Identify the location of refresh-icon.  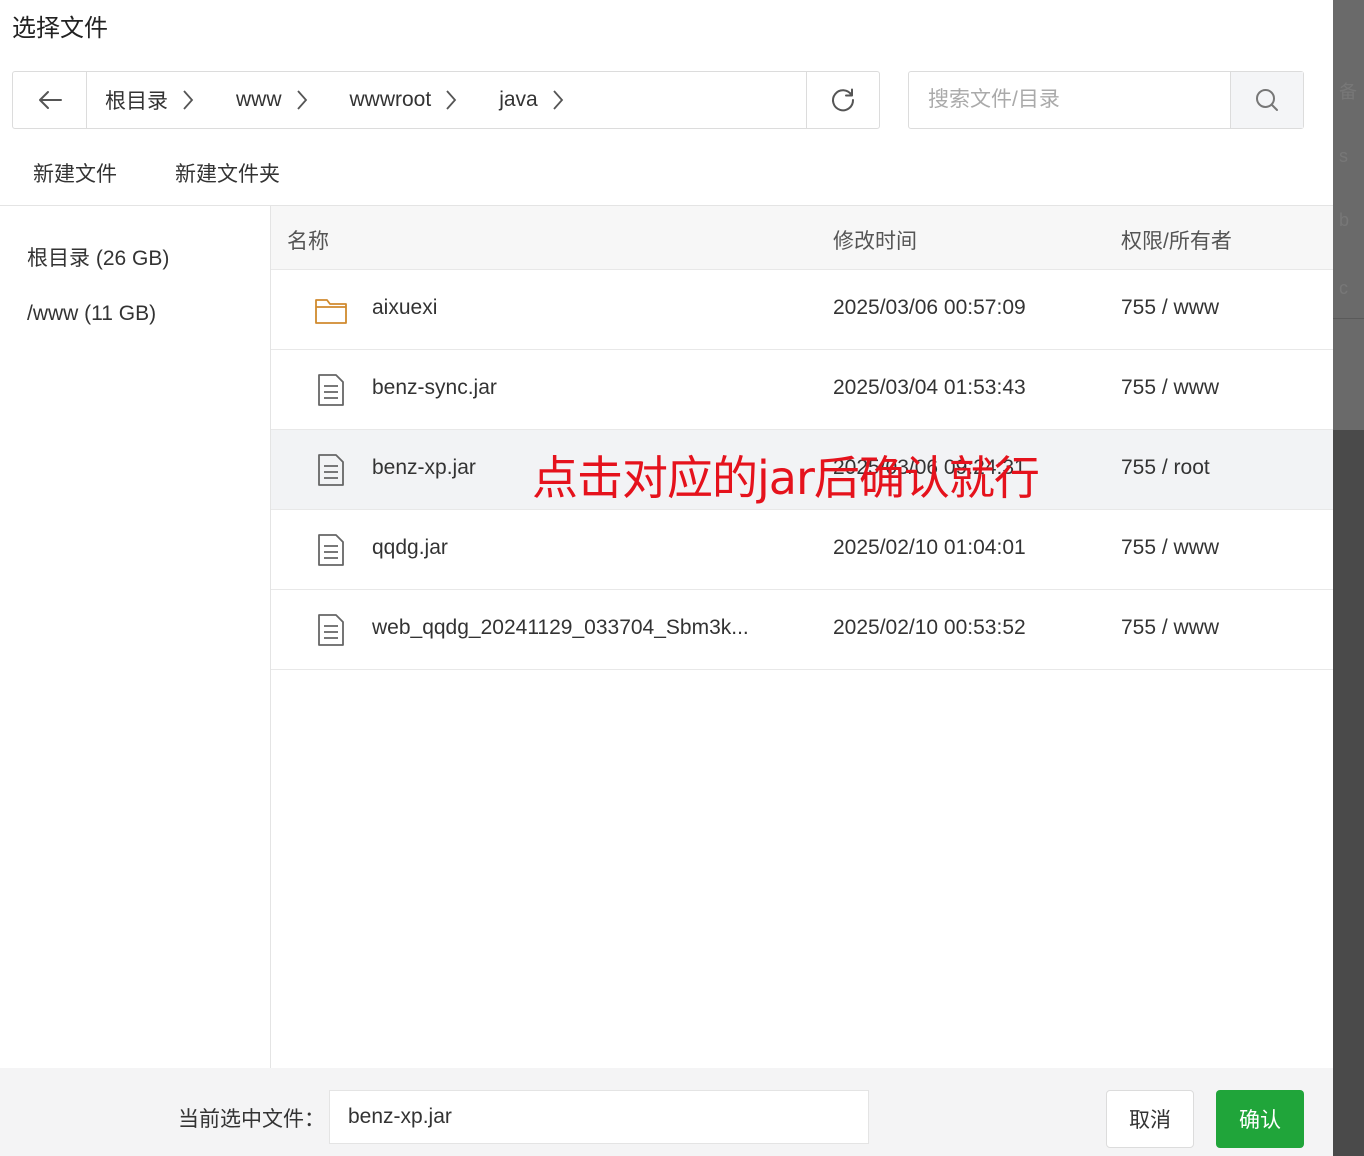
(843, 100).